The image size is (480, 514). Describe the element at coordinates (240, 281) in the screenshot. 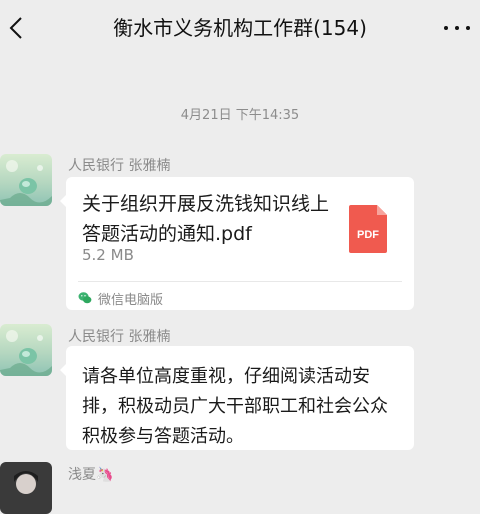

I see `divider` at that location.